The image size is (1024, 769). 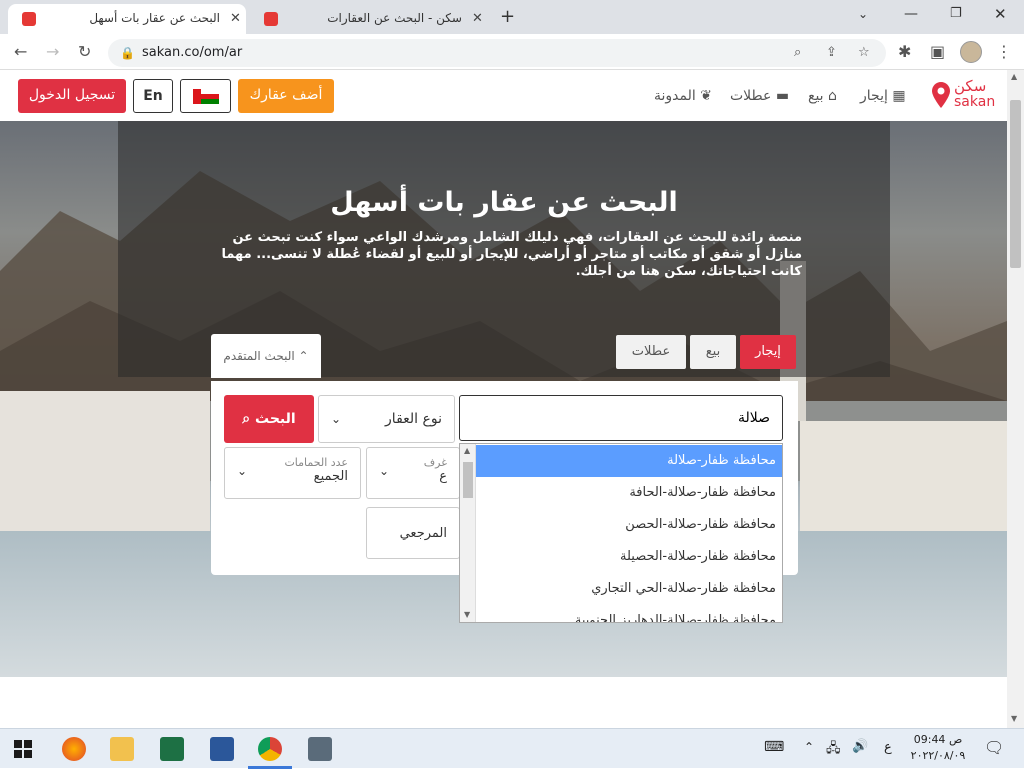 What do you see at coordinates (941, 95) in the screenshot?
I see `map-pin-icon` at bounding box center [941, 95].